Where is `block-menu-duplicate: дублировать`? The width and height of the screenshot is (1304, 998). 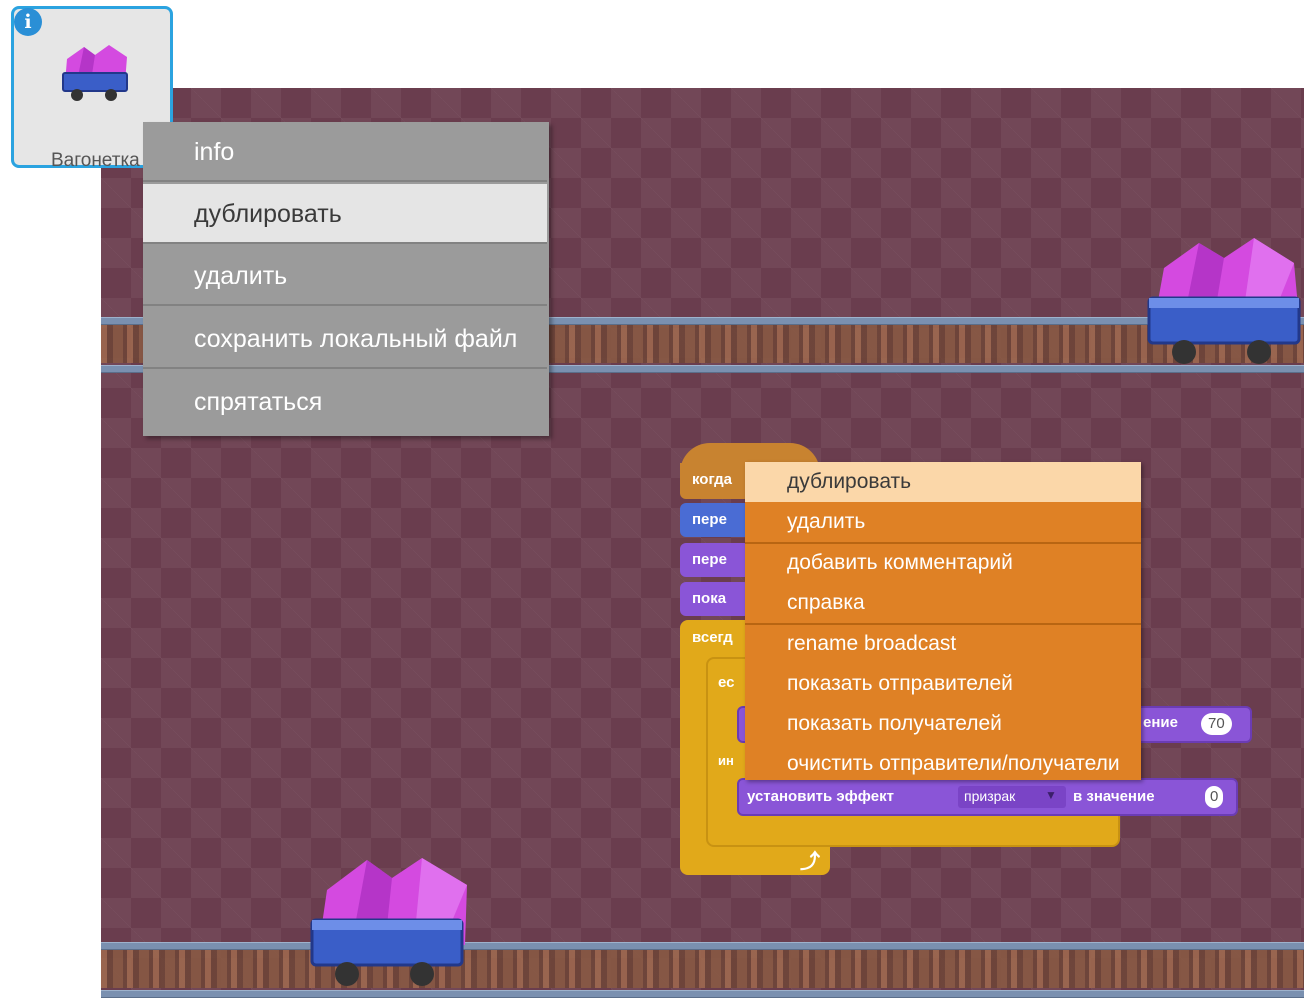 block-menu-duplicate: дублировать is located at coordinates (943, 482).